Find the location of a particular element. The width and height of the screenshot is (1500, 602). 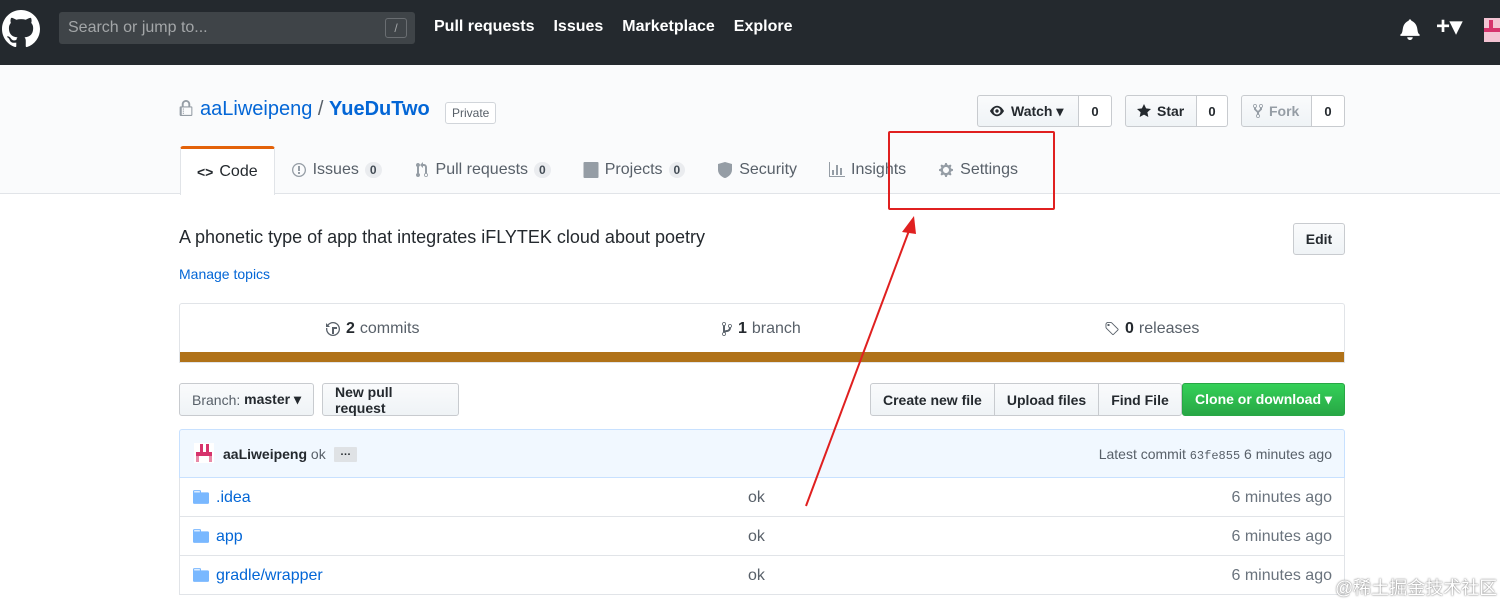

author-avatar is located at coordinates (204, 453).